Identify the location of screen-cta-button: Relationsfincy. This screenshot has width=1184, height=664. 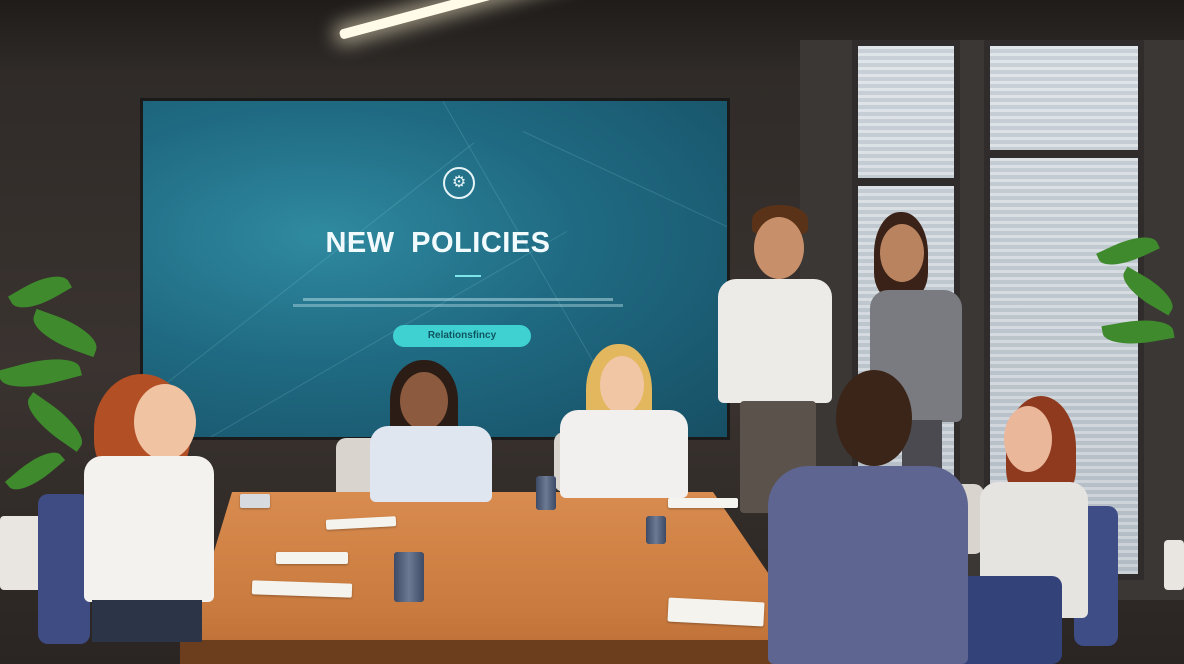
(462, 336).